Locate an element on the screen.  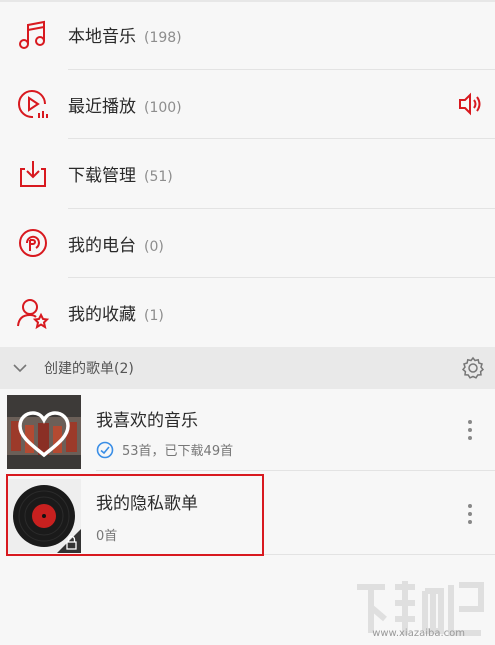
playlist-item-private: 我的隐私歌单 0首 is located at coordinates (247, 514).